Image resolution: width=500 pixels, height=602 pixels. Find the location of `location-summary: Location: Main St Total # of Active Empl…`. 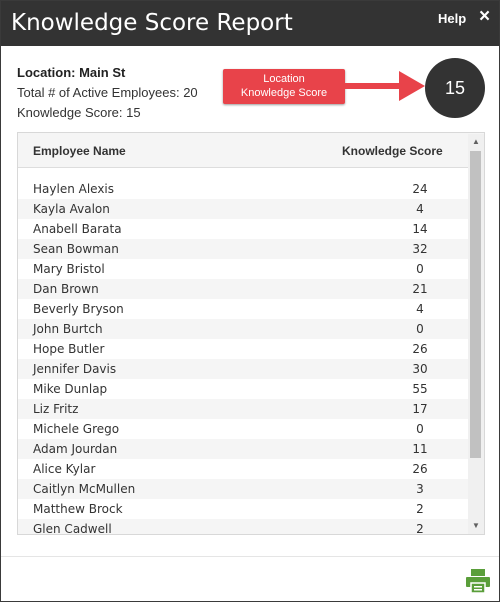

location-summary: Location: Main St Total # of Active Empl… is located at coordinates (107, 93).